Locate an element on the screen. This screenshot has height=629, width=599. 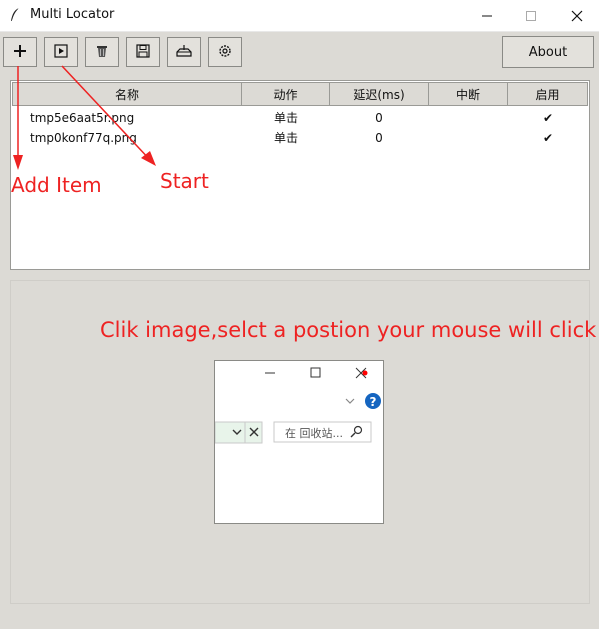
add-item-button is located at coordinates (20, 52).